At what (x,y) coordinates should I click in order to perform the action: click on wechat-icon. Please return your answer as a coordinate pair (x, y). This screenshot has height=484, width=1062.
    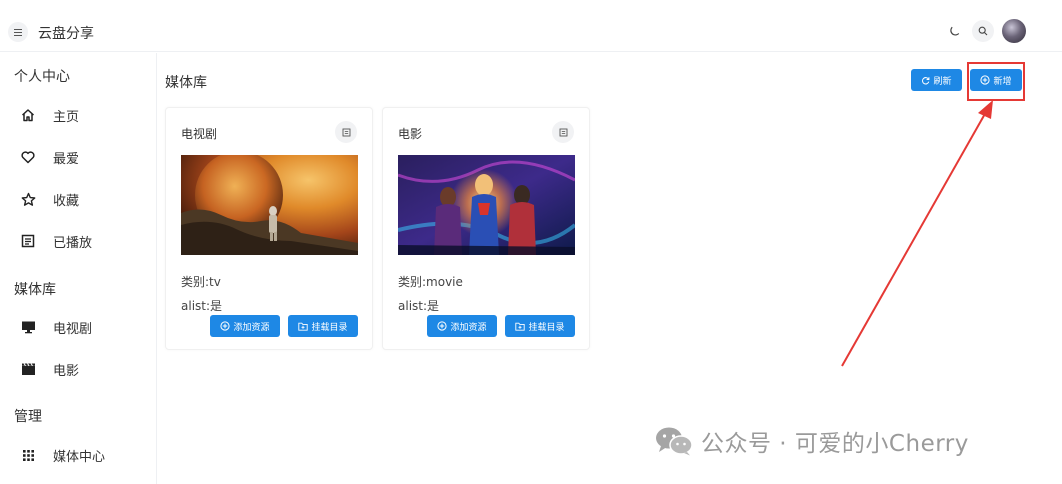
    Looking at the image, I should click on (674, 441).